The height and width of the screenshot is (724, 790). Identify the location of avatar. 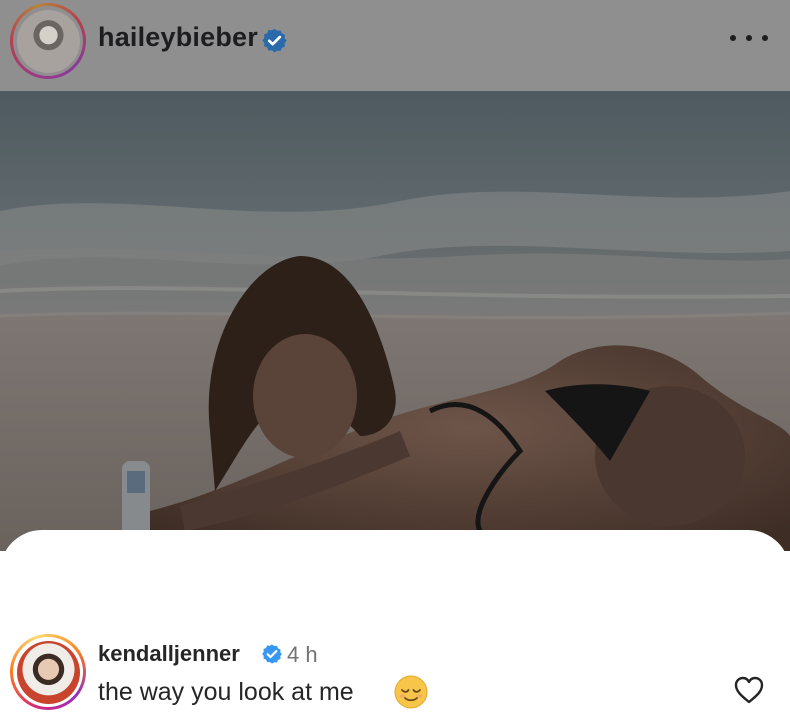
(48, 41).